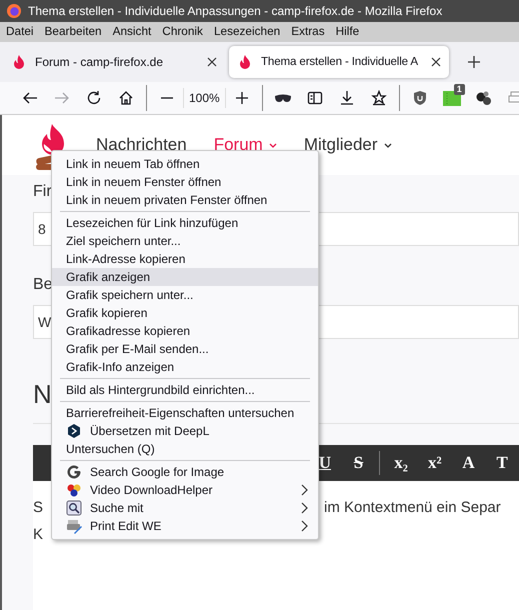 Image resolution: width=519 pixels, height=610 pixels. Describe the element at coordinates (459, 89) in the screenshot. I see `badge-count: 1` at that location.